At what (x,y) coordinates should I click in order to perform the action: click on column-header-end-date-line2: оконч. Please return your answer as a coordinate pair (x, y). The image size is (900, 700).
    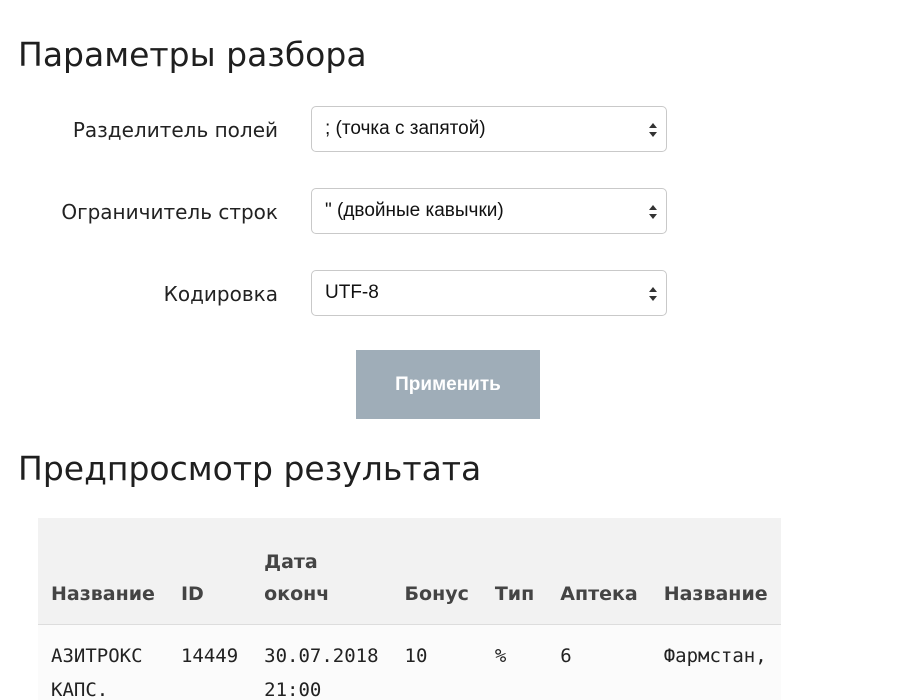
    Looking at the image, I should click on (297, 594).